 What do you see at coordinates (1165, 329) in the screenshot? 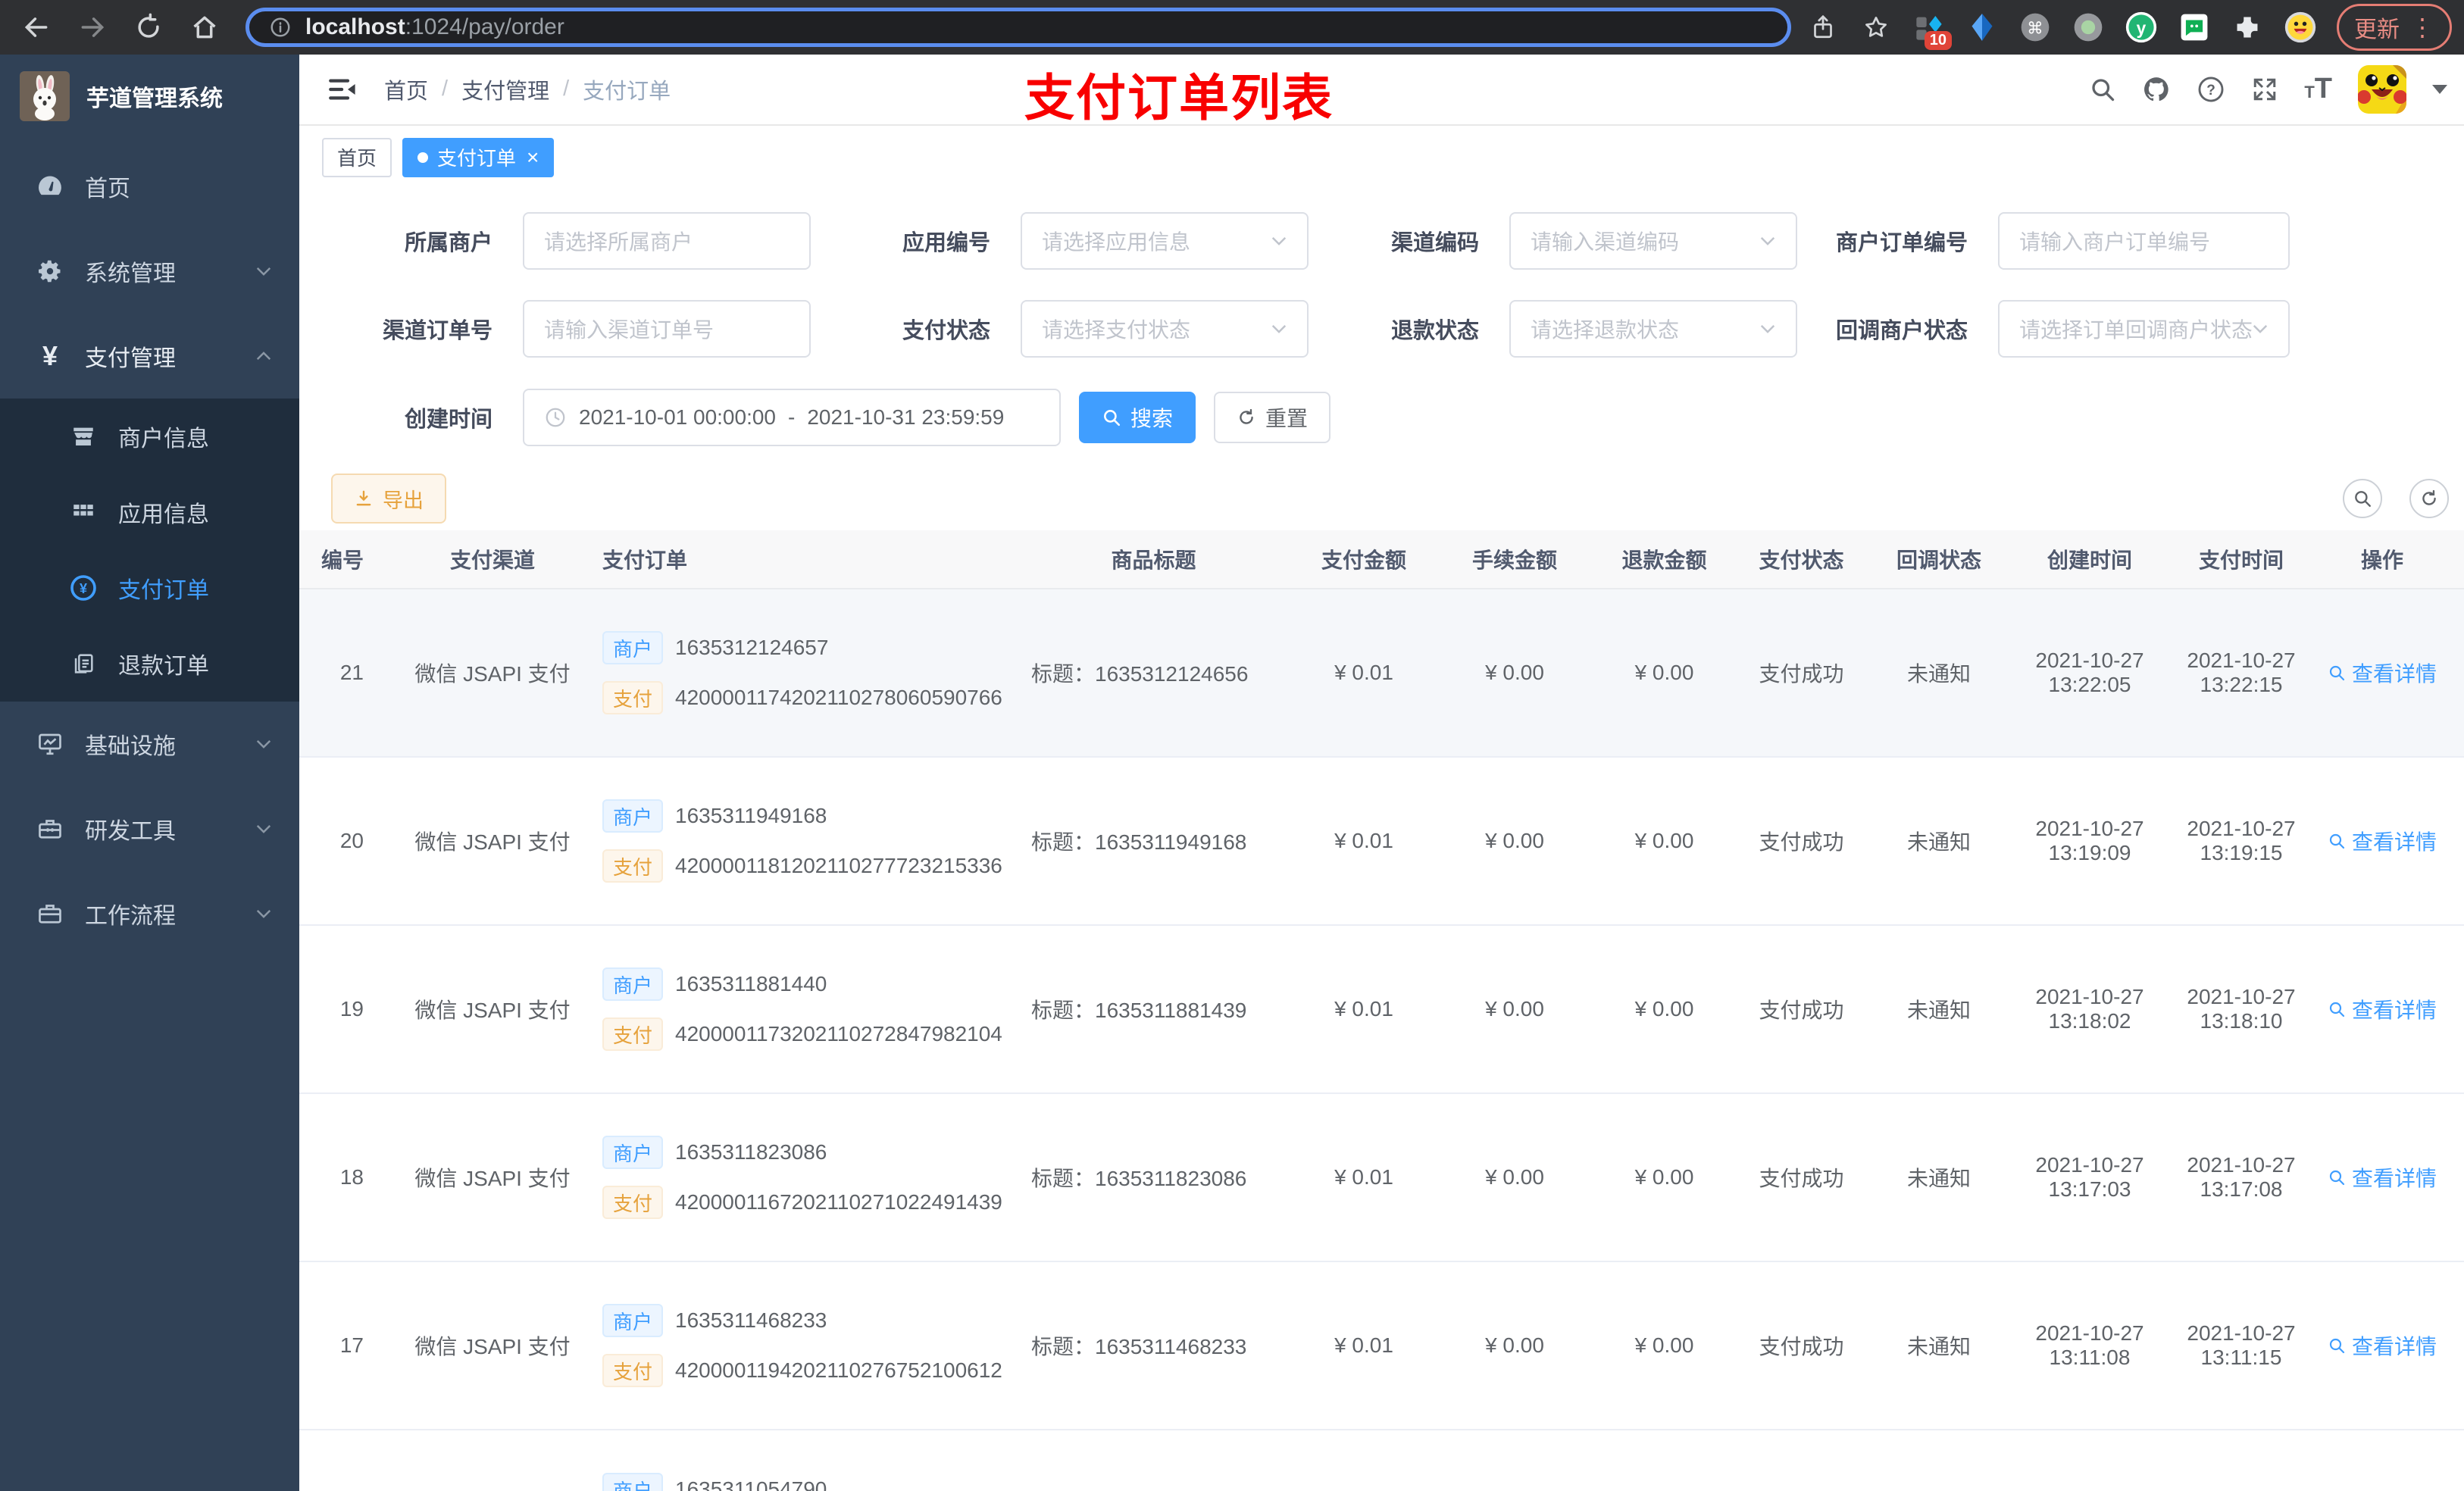
I see `pay-status-select: 请选择支付状态` at bounding box center [1165, 329].